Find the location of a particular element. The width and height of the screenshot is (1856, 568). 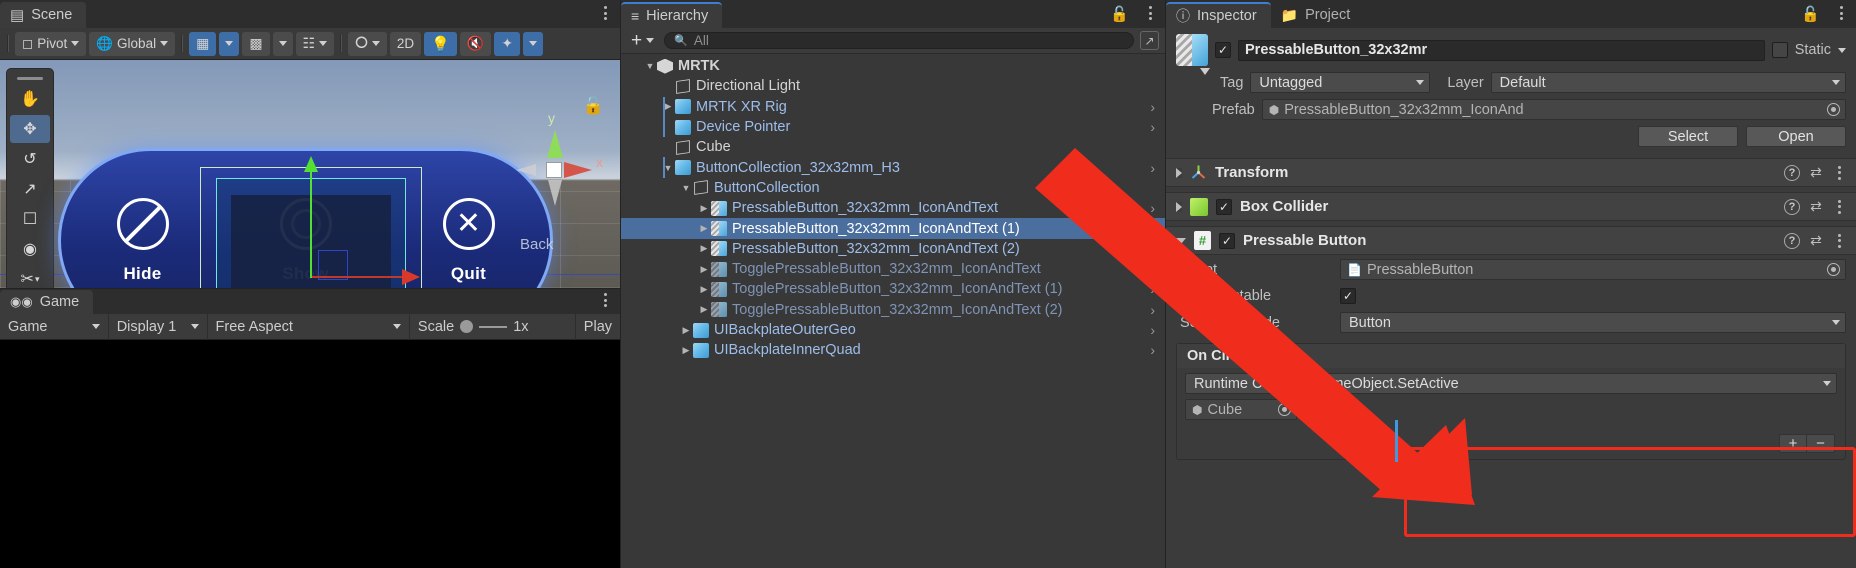

transform-tool: ◉ is located at coordinates (30, 249).